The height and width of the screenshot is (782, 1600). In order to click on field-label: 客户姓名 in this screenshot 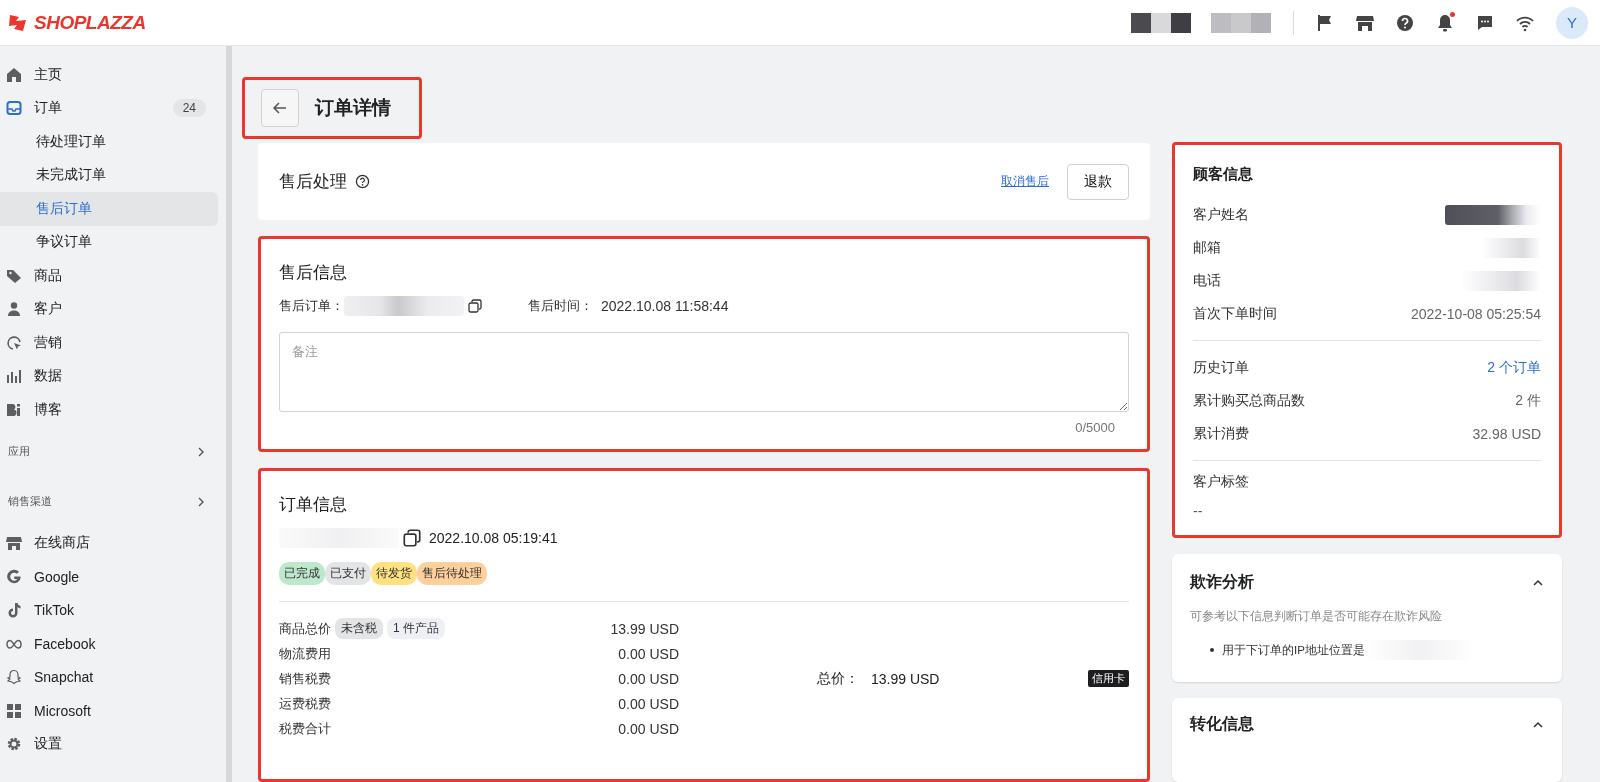, I will do `click(1221, 214)`.